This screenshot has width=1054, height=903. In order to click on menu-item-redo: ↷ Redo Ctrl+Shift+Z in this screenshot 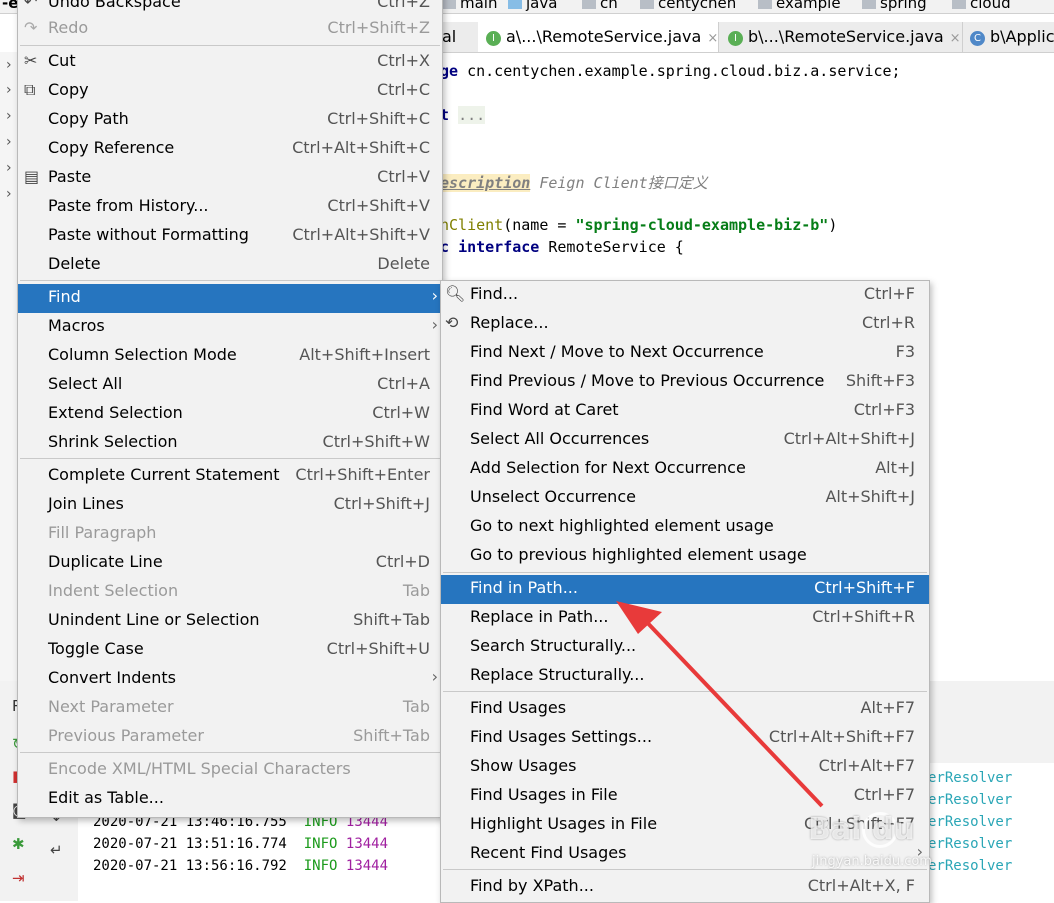, I will do `click(230, 29)`.